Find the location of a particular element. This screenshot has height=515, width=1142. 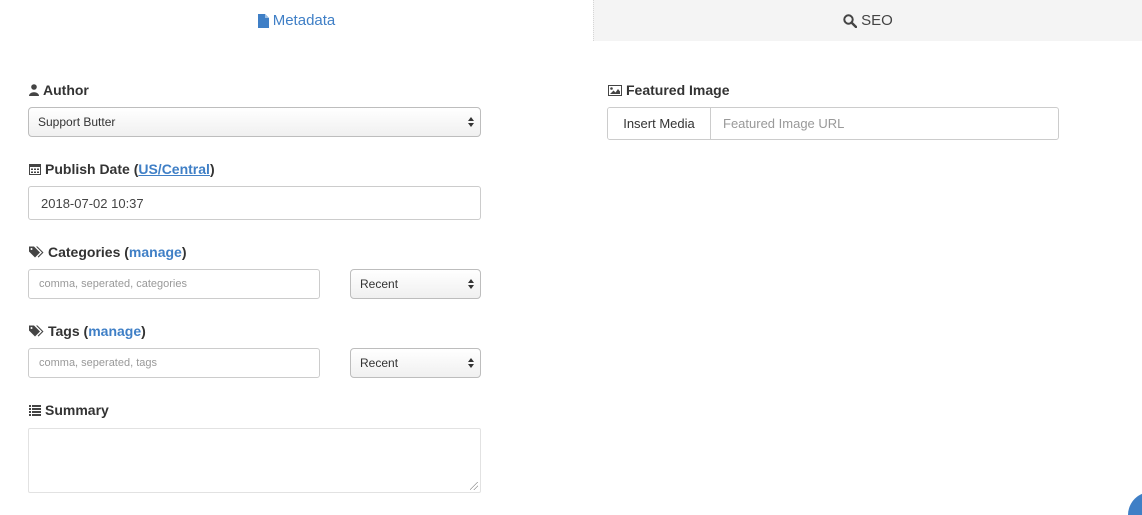

summary-label: Summary is located at coordinates (69, 410).